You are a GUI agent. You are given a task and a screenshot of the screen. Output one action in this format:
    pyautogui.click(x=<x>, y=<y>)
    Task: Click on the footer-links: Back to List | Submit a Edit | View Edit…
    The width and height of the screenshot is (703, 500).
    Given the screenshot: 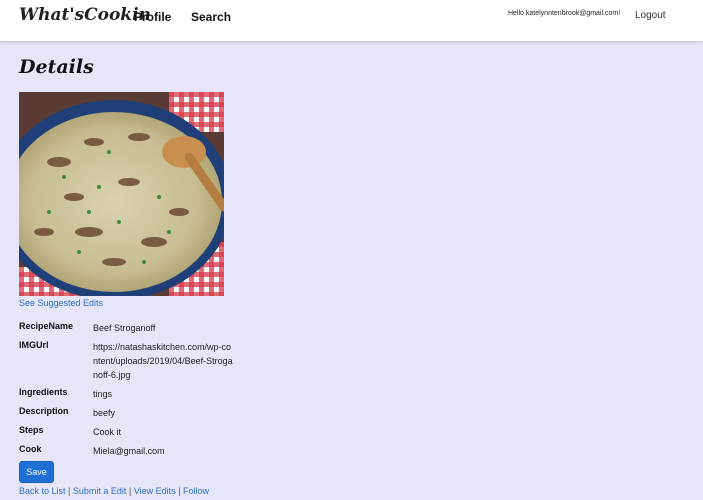 What is the action you would take?
    pyautogui.click(x=114, y=491)
    